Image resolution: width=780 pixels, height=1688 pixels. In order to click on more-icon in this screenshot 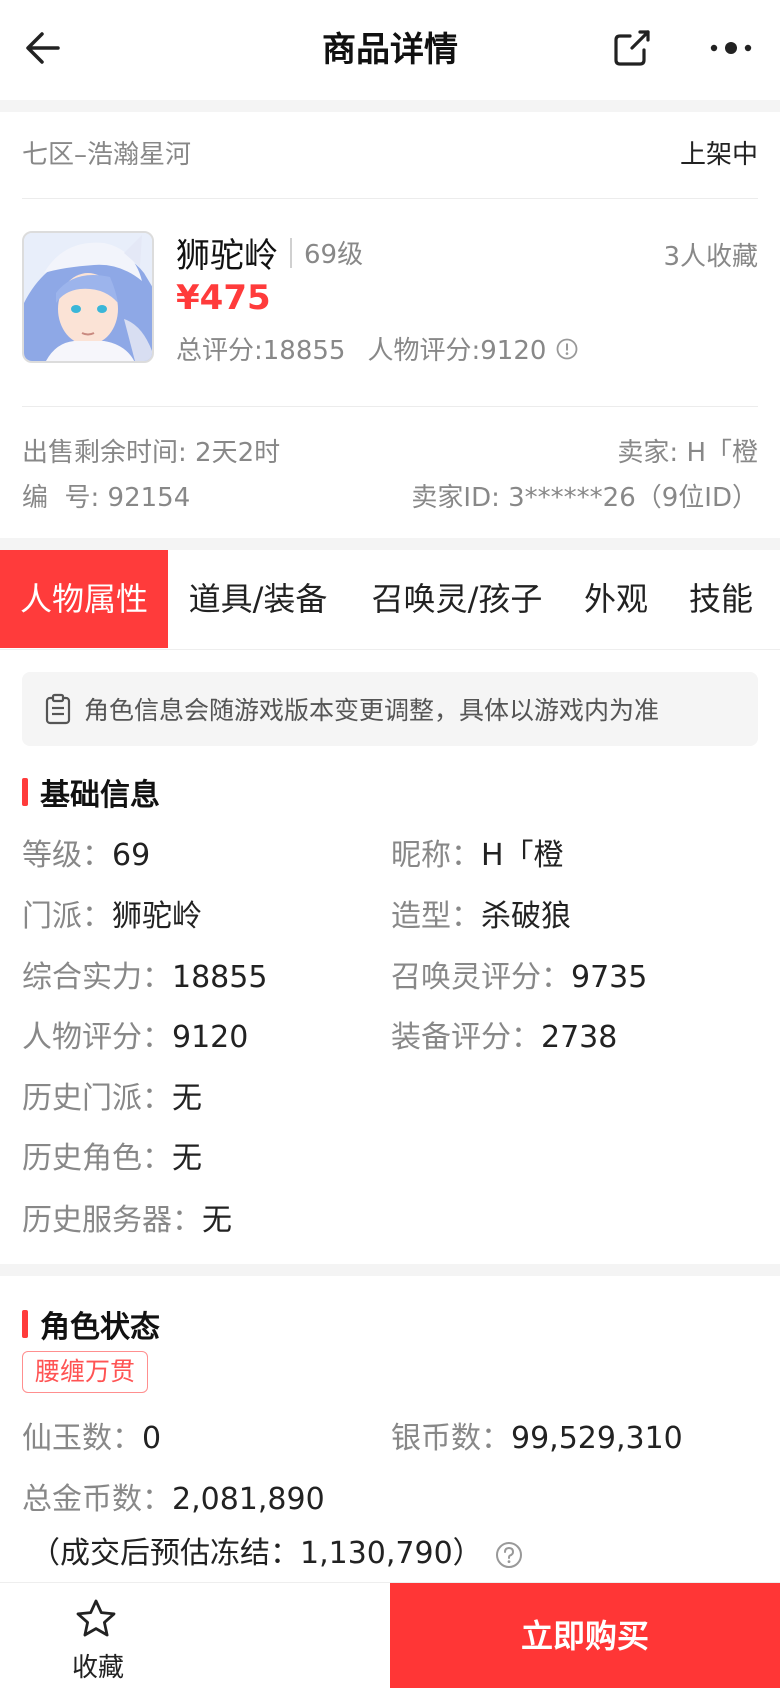, I will do `click(731, 48)`.